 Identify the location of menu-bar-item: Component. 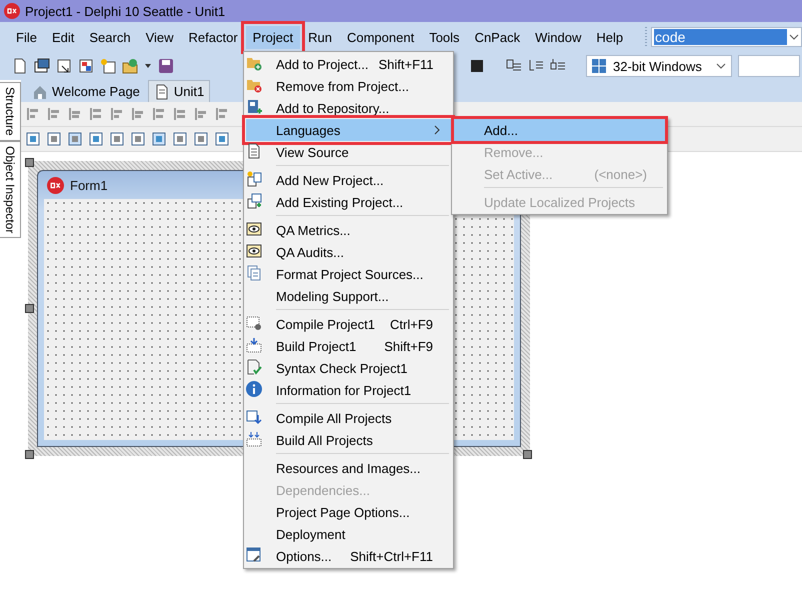
(381, 37).